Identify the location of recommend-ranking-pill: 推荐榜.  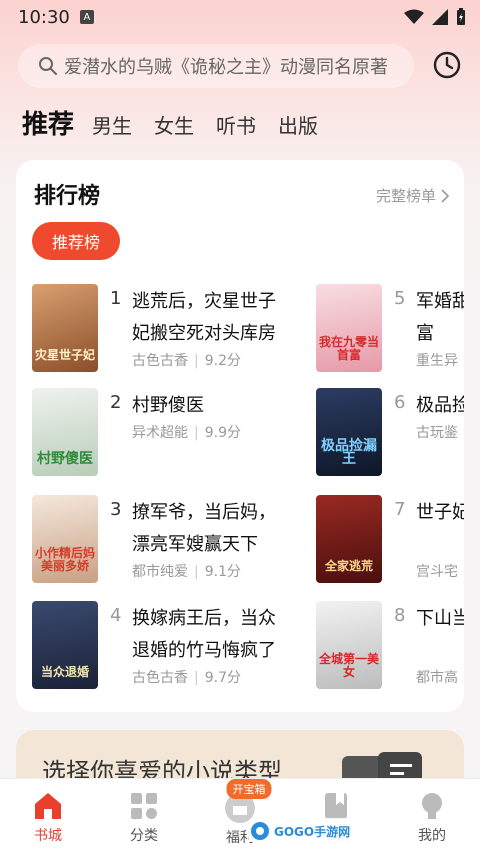
(76, 241).